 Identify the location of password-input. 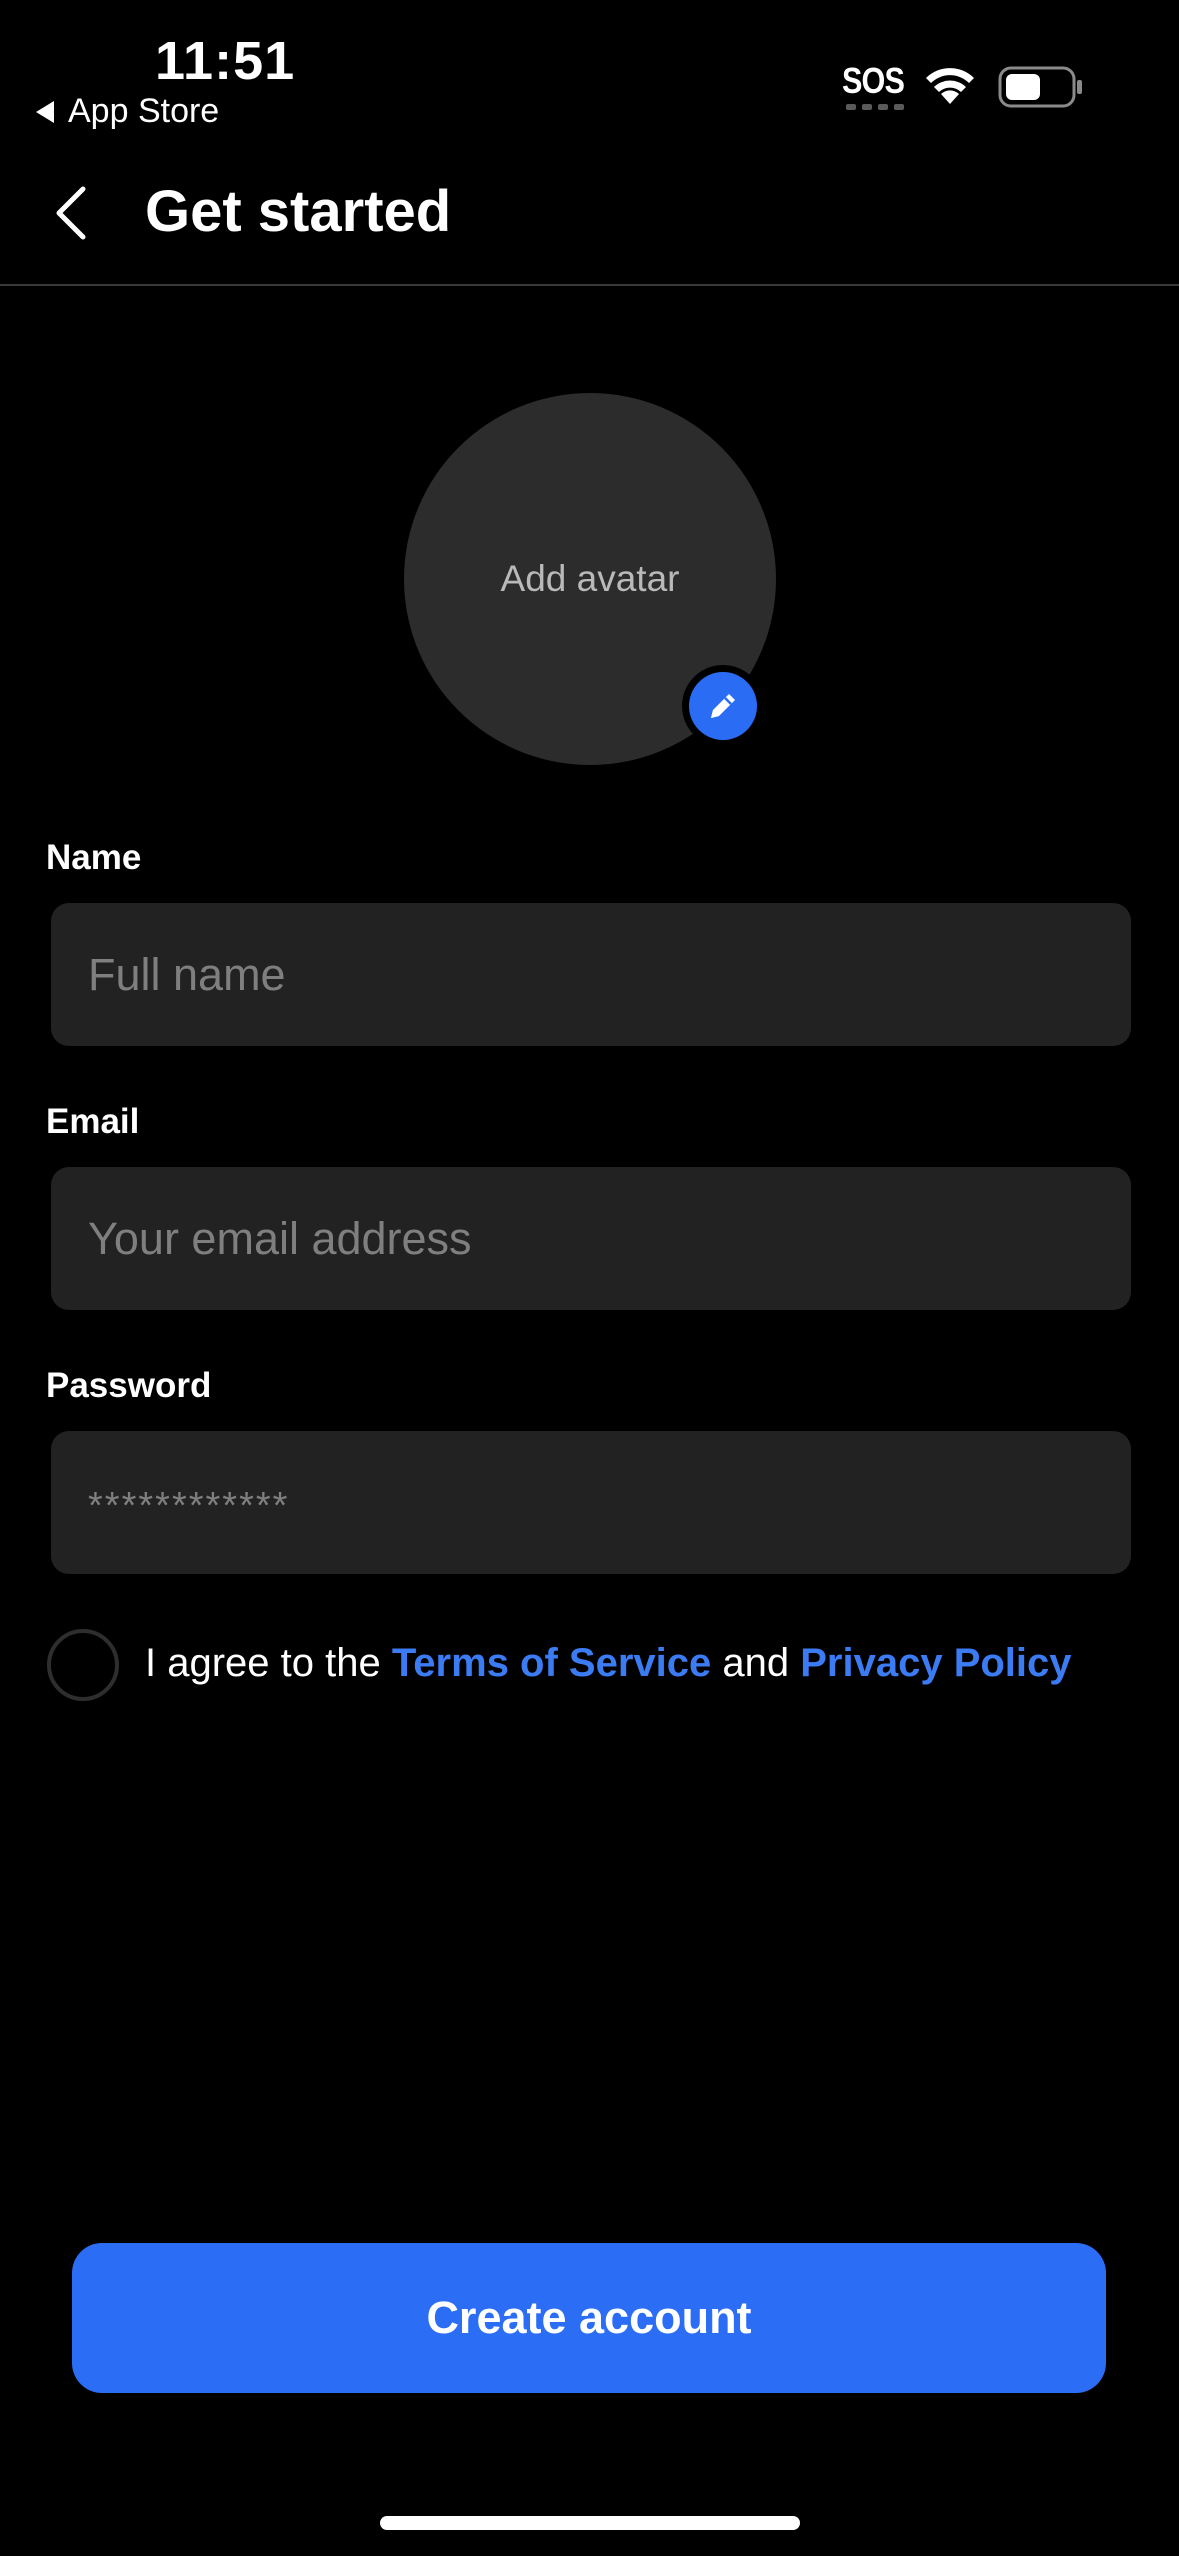
(591, 1502).